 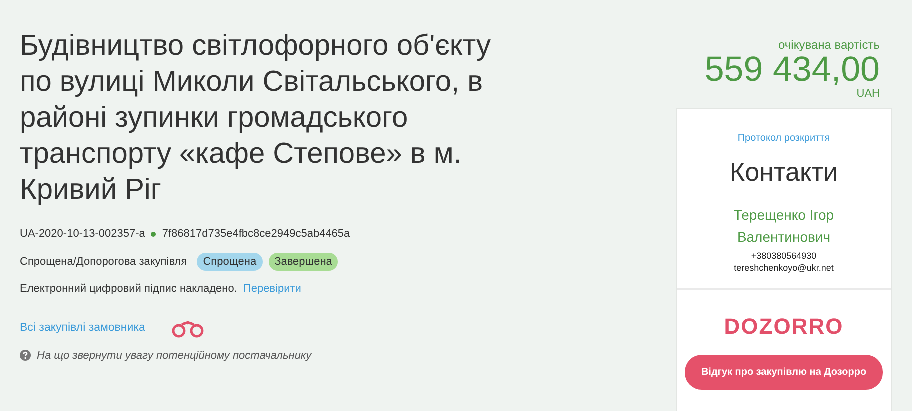 I want to click on tender-hash: 7f86817d735e4fbc8ce2949c5ab4465a, so click(x=256, y=234).